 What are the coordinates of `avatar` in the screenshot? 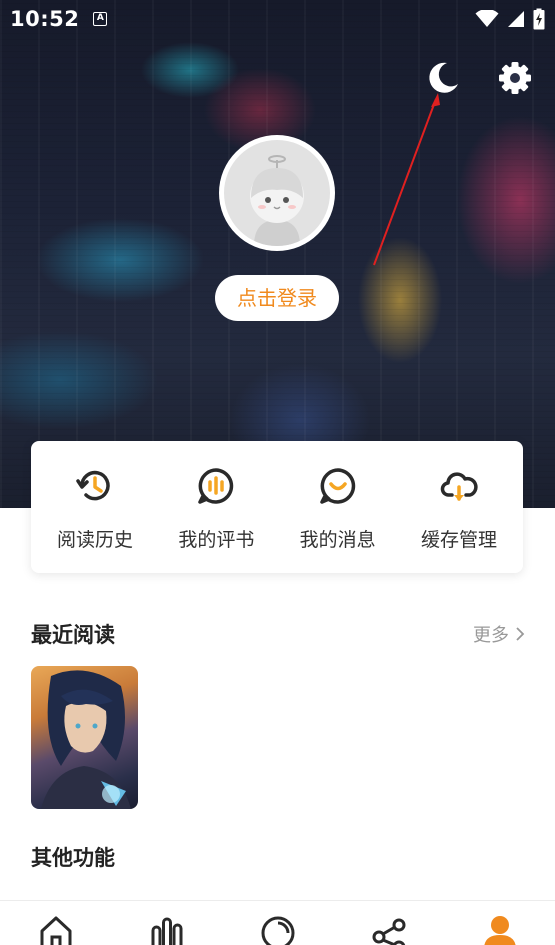 It's located at (277, 193).